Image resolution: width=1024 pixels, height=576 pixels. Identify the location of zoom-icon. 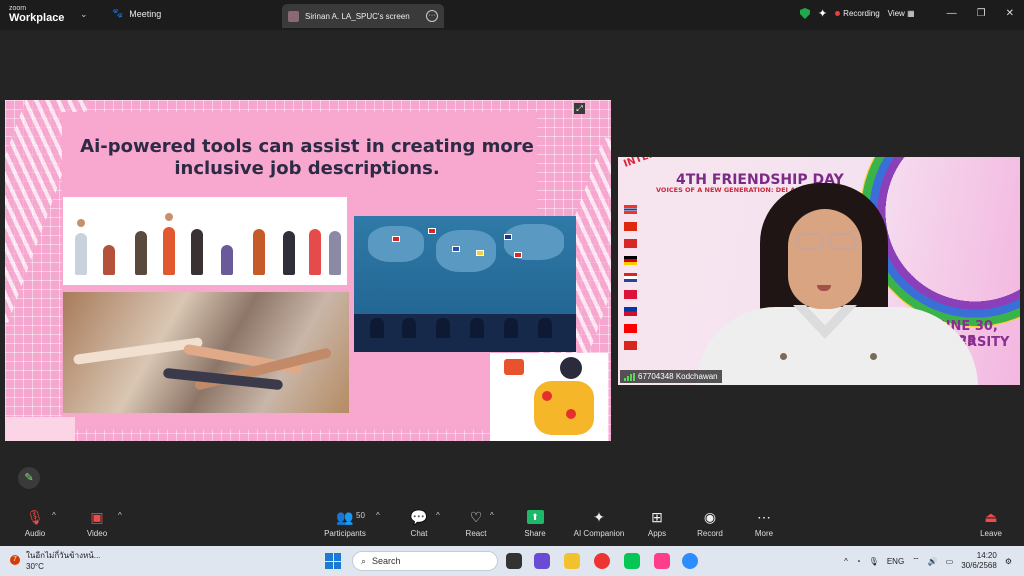
(690, 561).